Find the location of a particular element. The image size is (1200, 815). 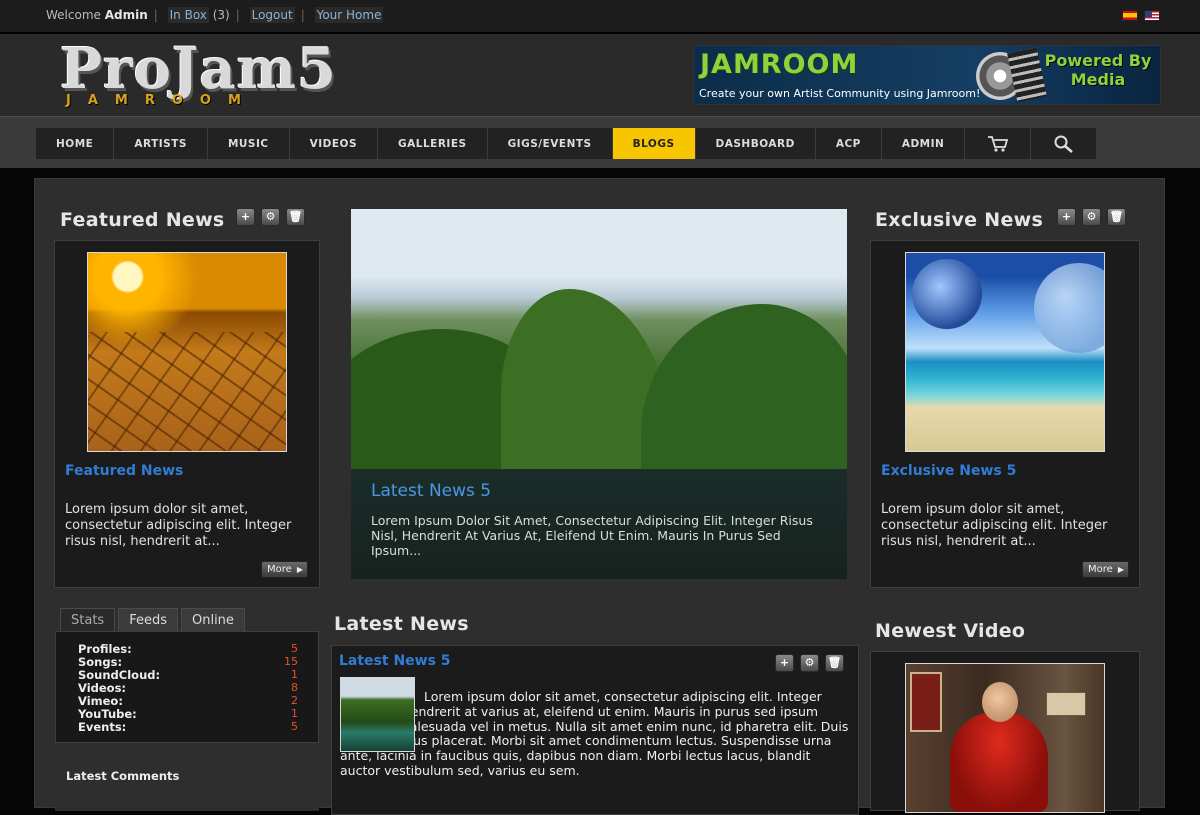

latest-news-thumbnail is located at coordinates (377, 714).